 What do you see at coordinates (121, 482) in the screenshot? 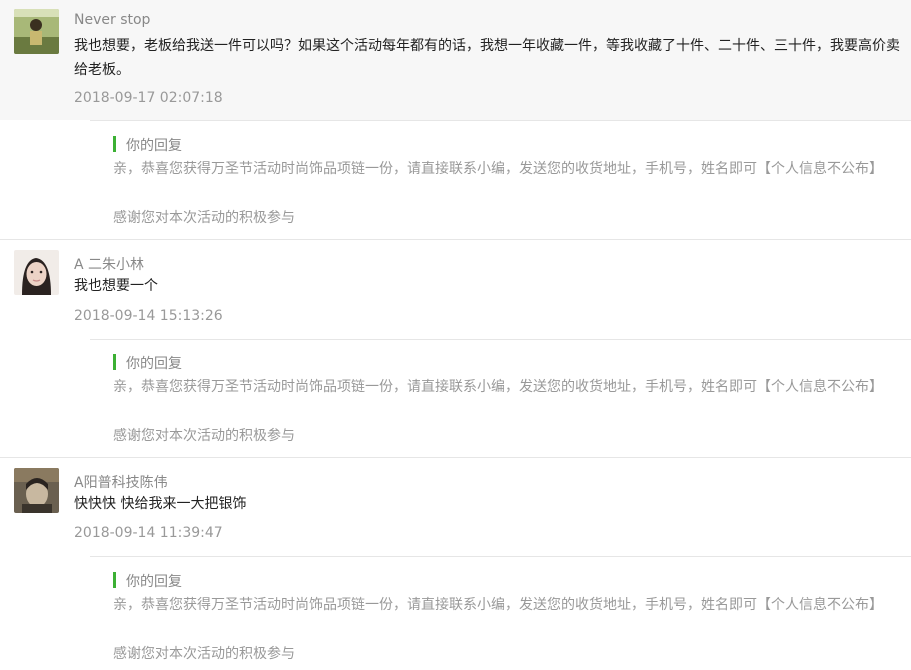
I see `comment-username: A阳普科技陈伟` at bounding box center [121, 482].